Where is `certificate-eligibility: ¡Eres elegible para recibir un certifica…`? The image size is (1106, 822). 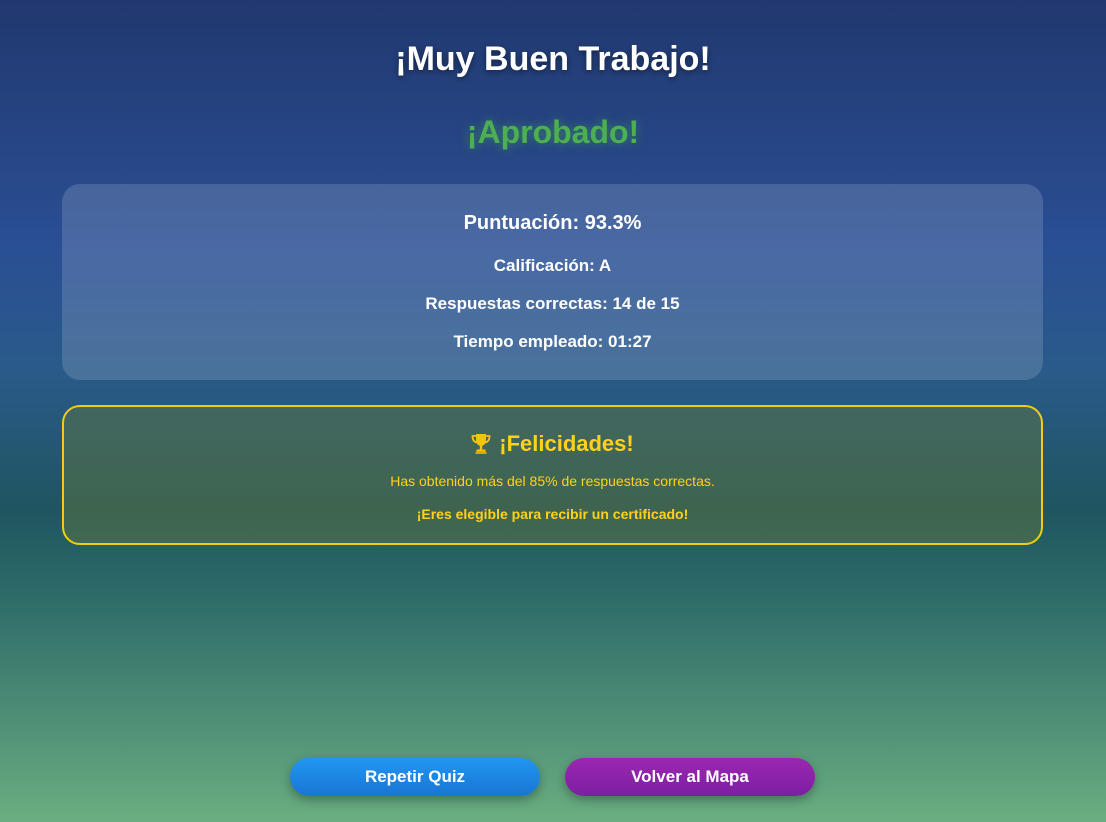
certificate-eligibility: ¡Eres elegible para recibir un certifica… is located at coordinates (552, 514).